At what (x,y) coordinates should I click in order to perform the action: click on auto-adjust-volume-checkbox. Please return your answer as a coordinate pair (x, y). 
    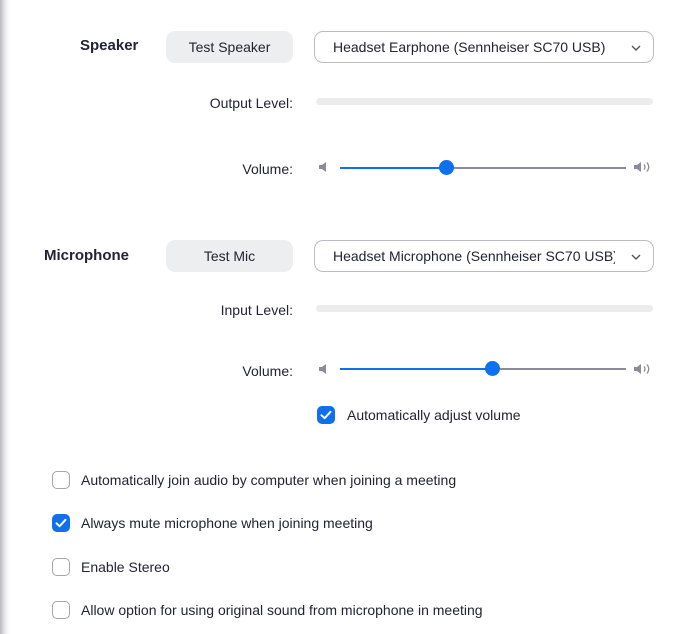
    Looking at the image, I should click on (326, 415).